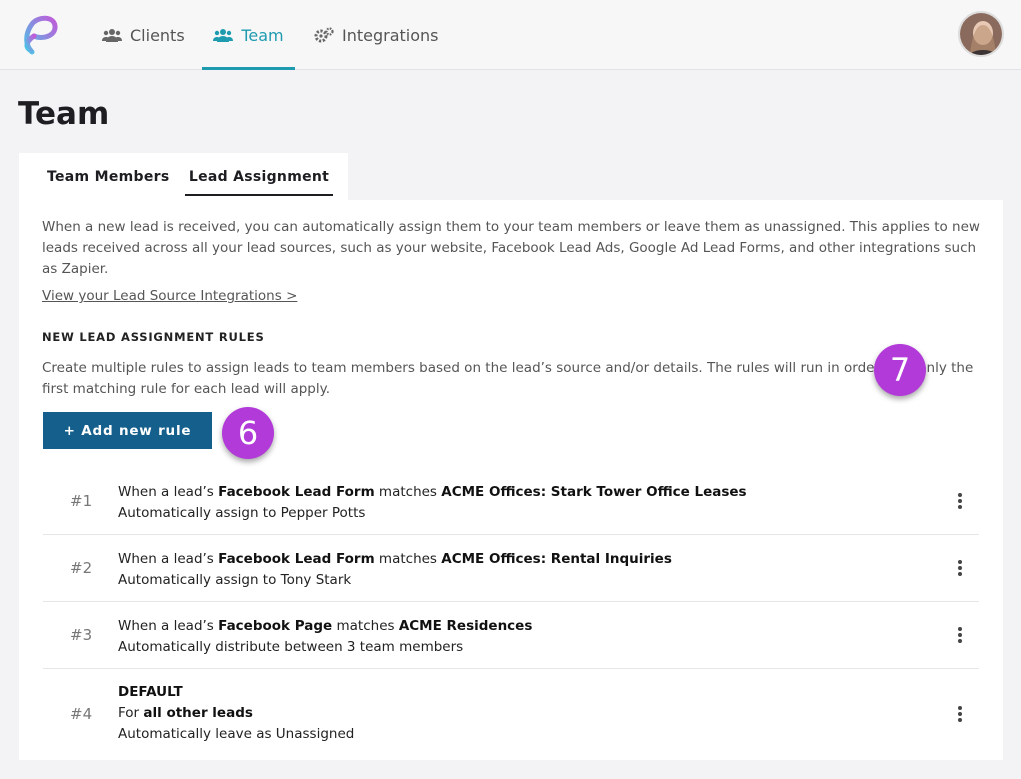  I want to click on nav-clients-label: Clients, so click(157, 35).